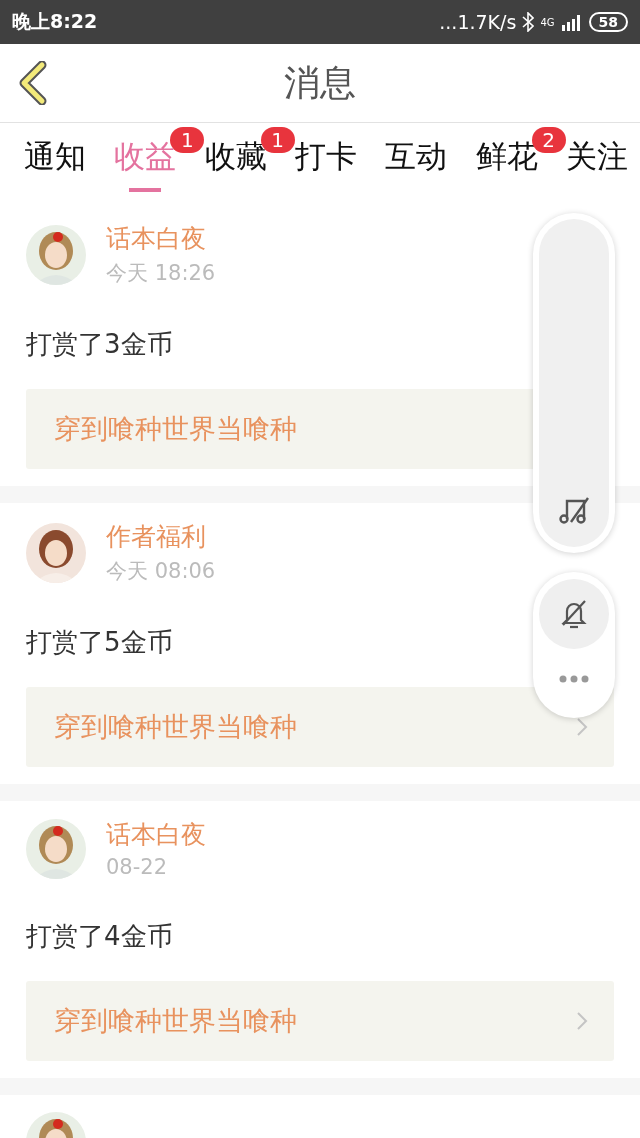 Image resolution: width=640 pixels, height=1138 pixels. Describe the element at coordinates (320, 82) in the screenshot. I see `page-title: 消息` at that location.